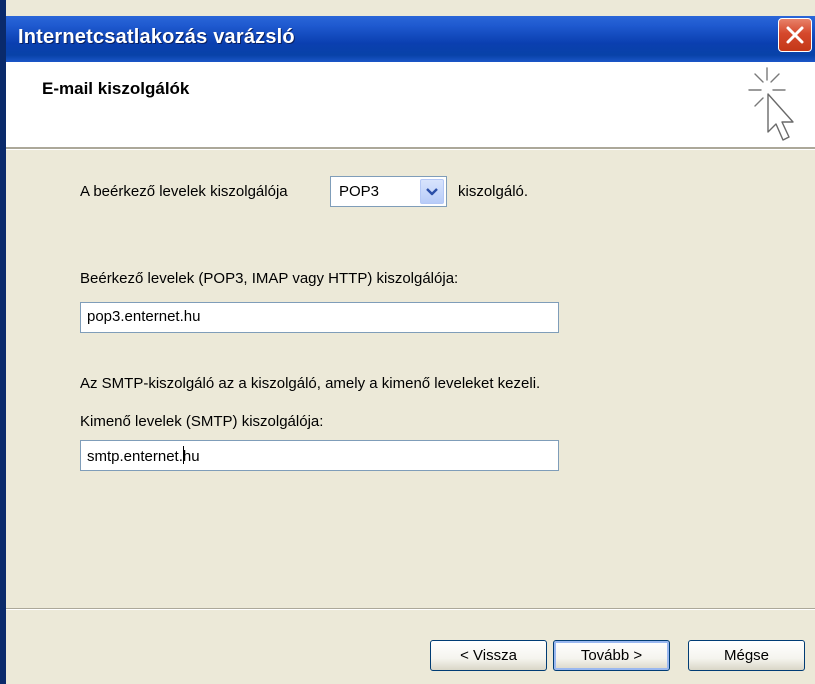  Describe the element at coordinates (410, 39) in the screenshot. I see `title-bar: Internetcsatlakozás varázsló` at that location.